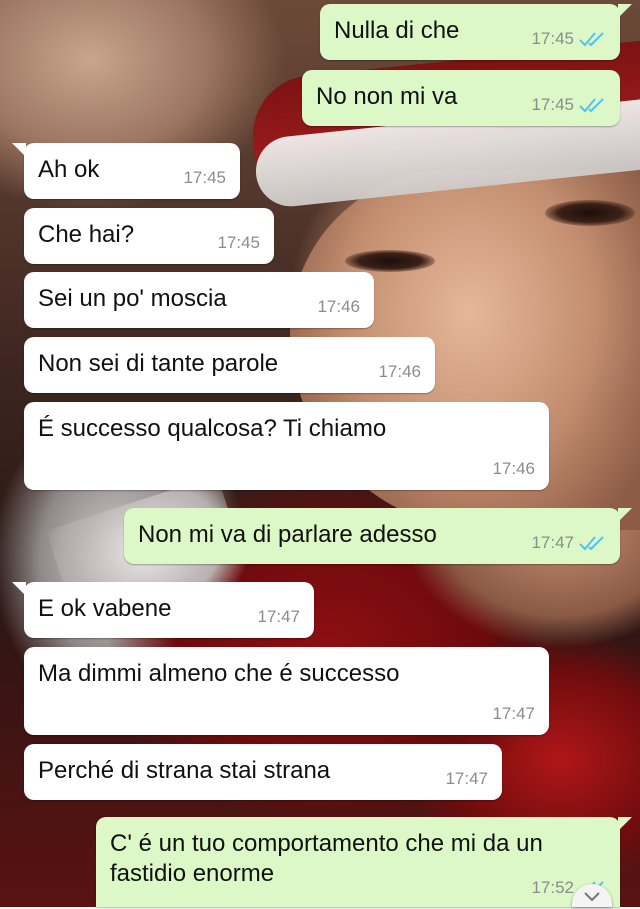 This screenshot has width=640, height=909. Describe the element at coordinates (149, 236) in the screenshot. I see `message-bubble-incoming: Che hai? 17:45` at that location.